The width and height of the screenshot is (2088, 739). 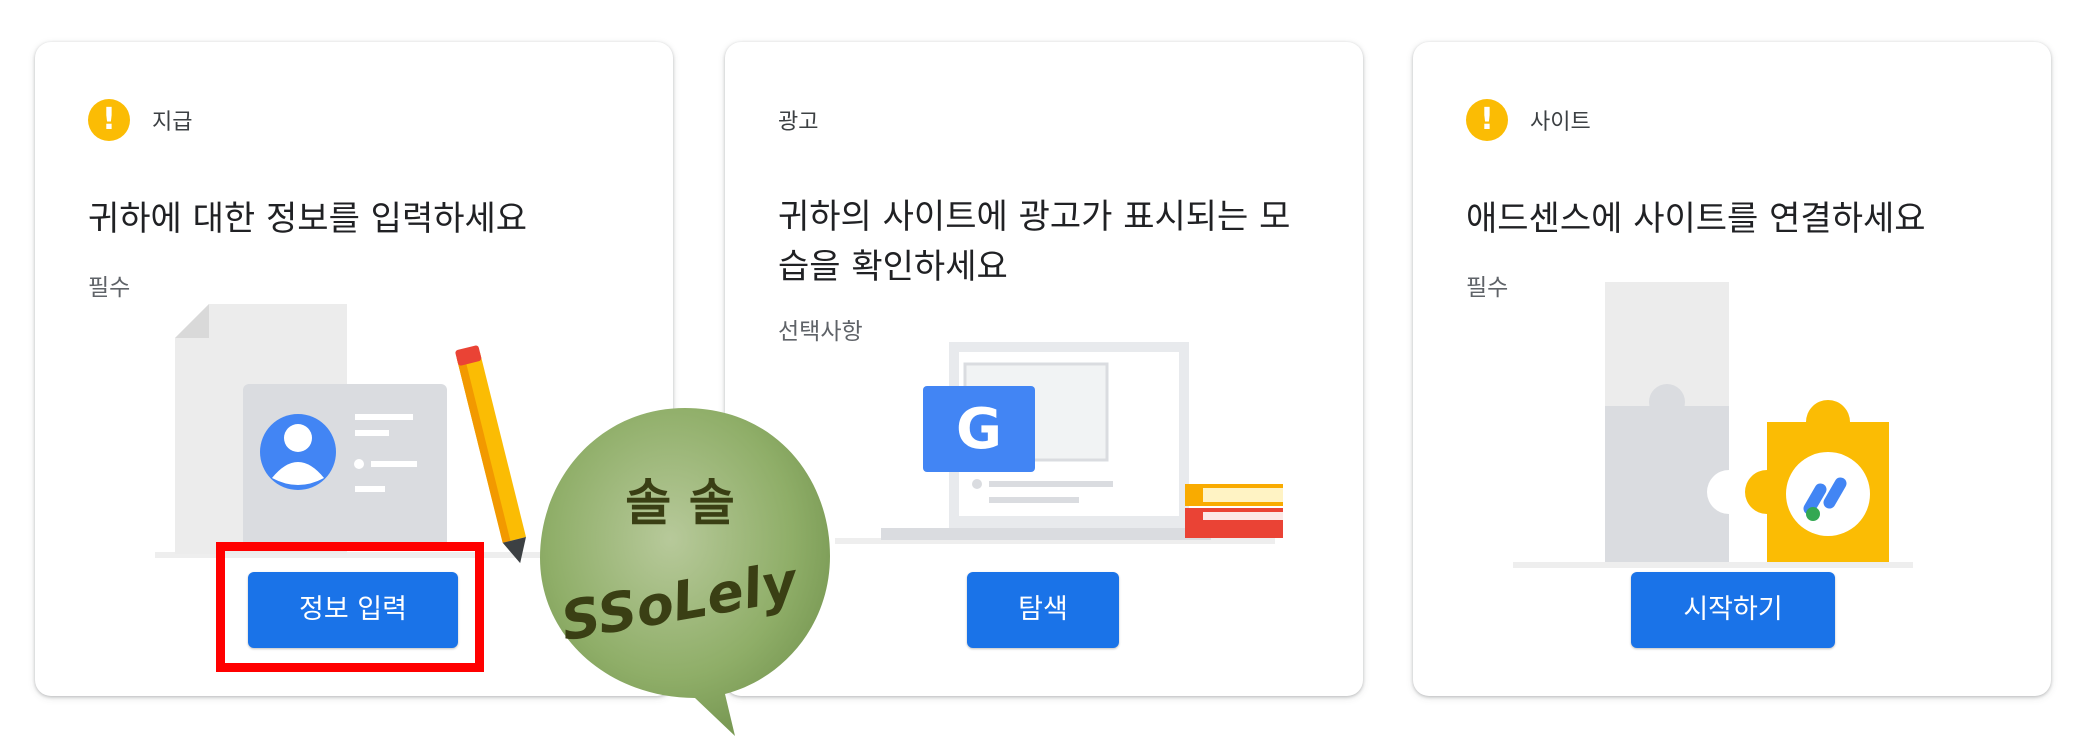 I want to click on watermark-text-korean: 솔 솔, so click(x=679, y=503).